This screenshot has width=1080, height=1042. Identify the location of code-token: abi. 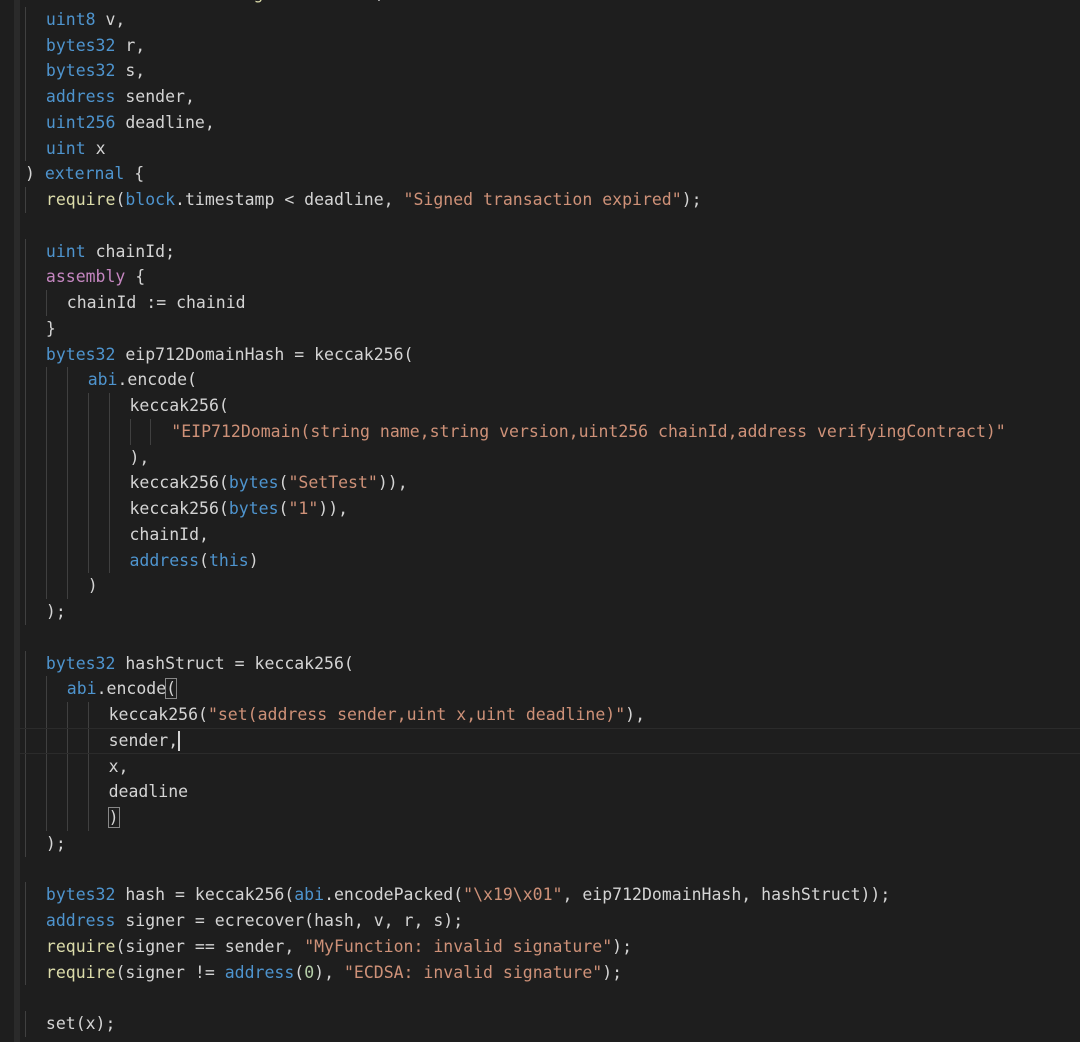
(81, 689).